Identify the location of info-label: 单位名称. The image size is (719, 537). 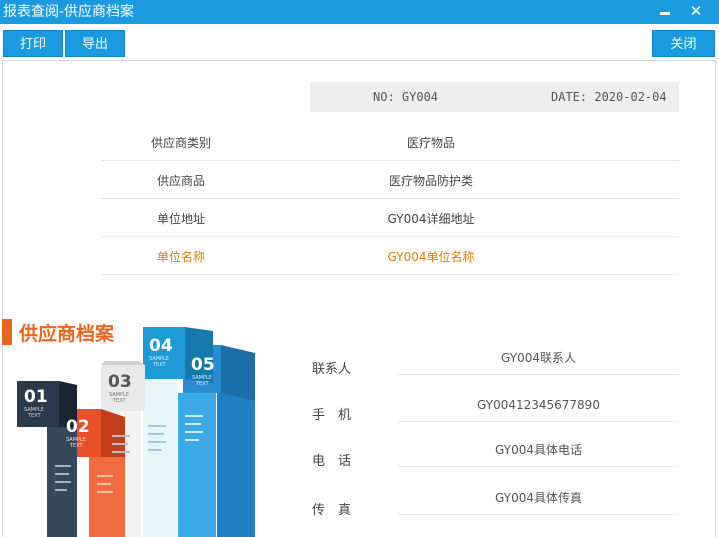
(180, 257).